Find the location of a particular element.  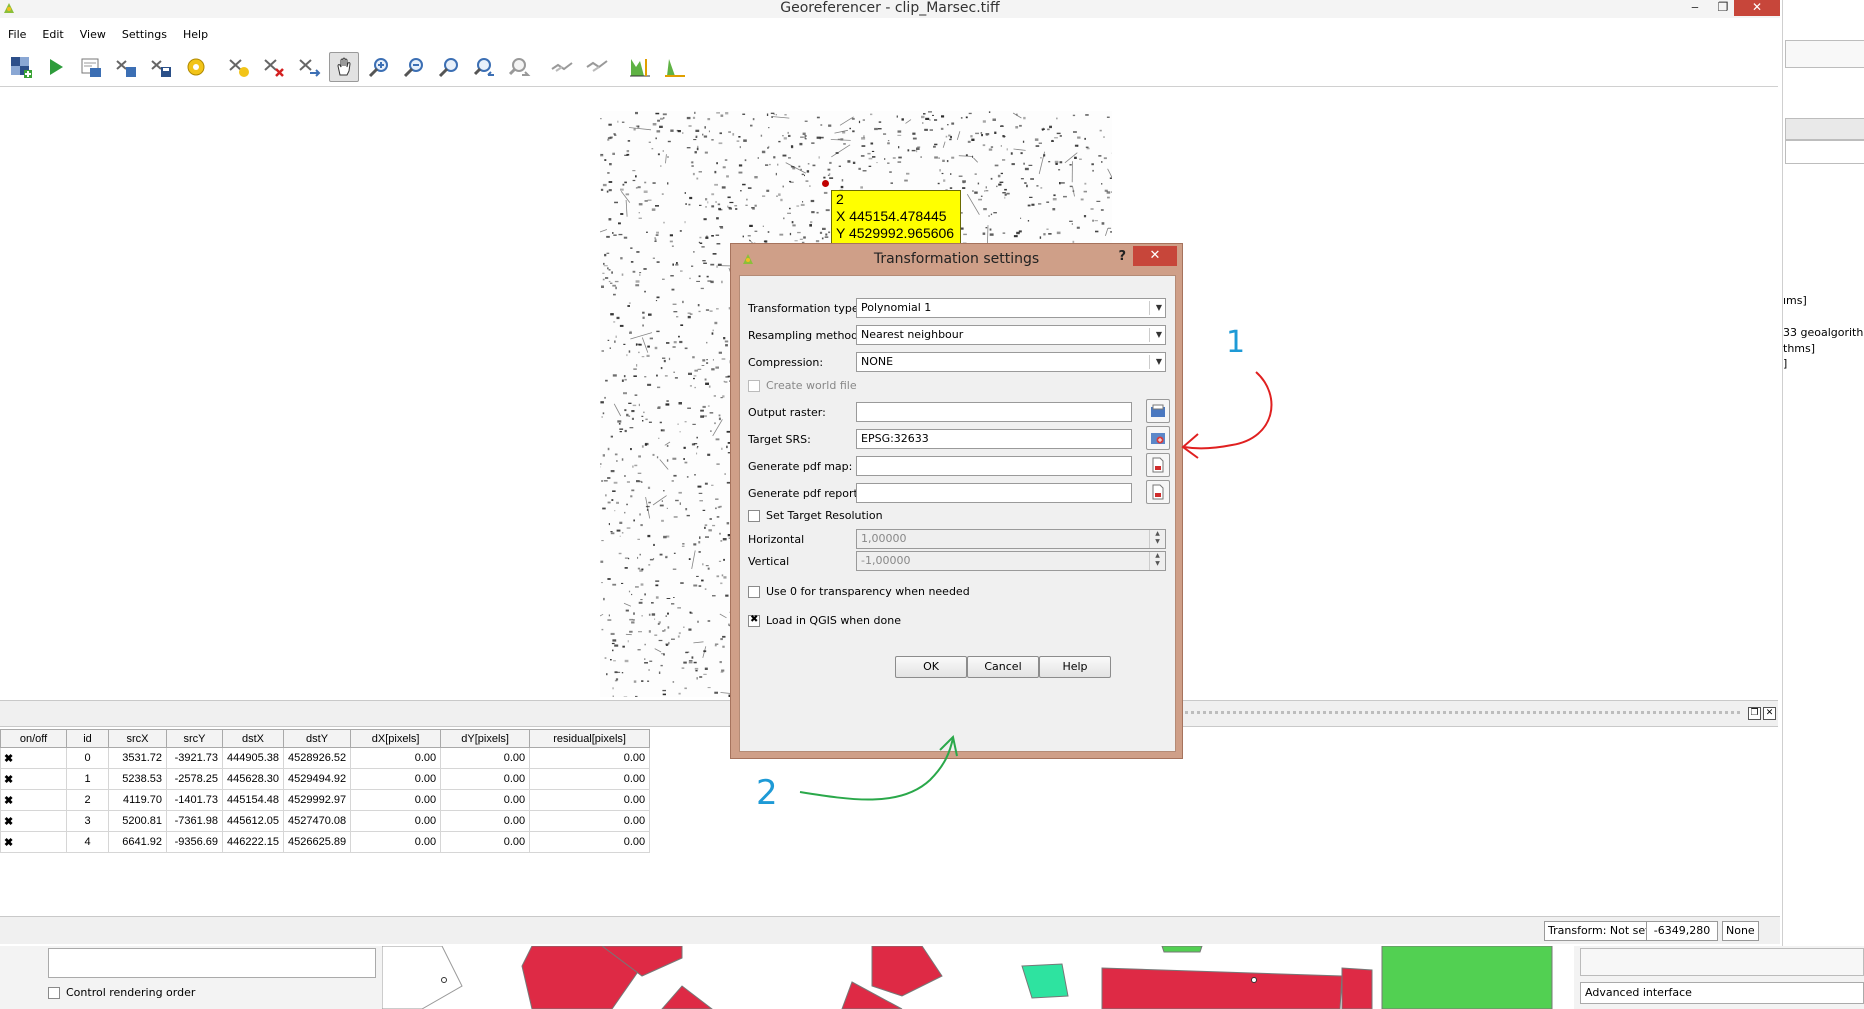

target-srs-select-button is located at coordinates (1158, 438).